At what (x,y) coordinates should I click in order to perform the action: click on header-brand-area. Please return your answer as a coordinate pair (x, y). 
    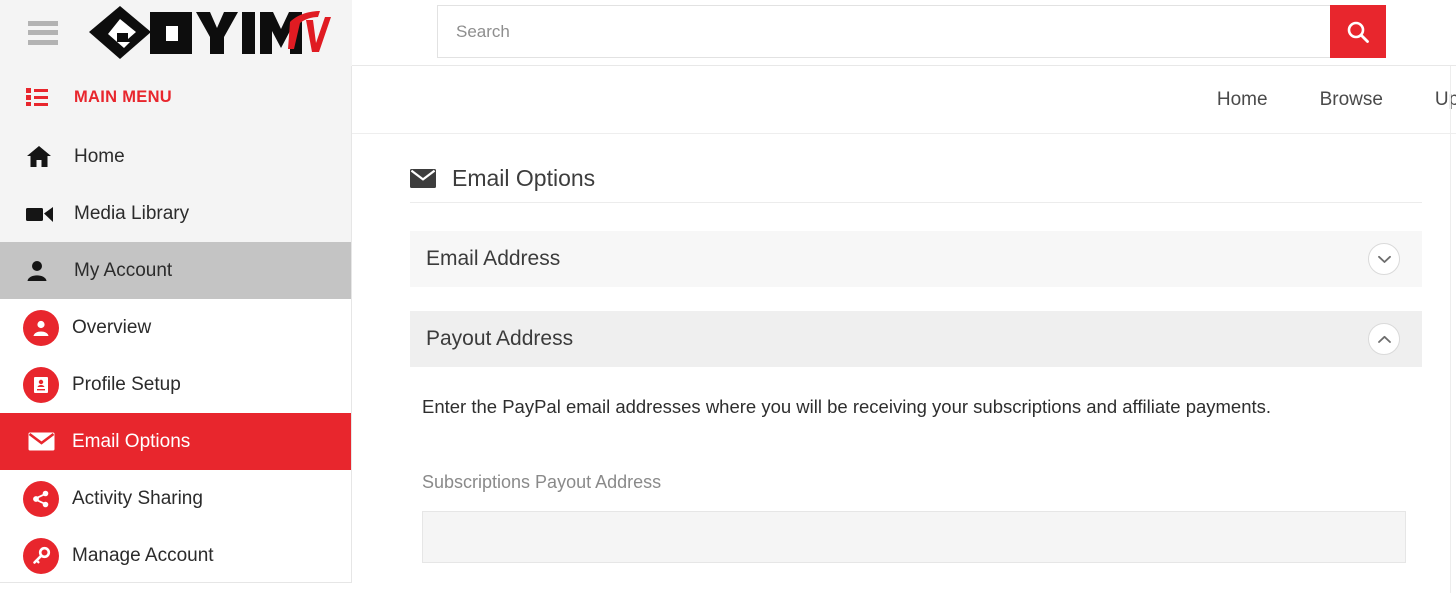
    Looking at the image, I should click on (176, 33).